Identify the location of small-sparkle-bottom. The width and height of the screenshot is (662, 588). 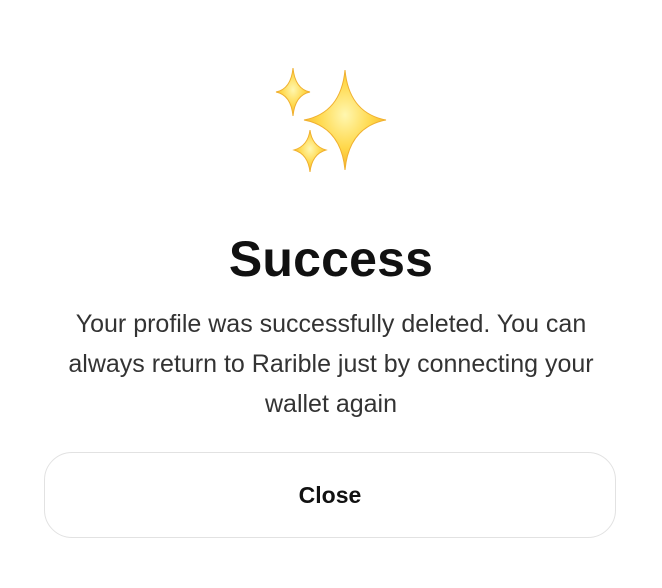
(310, 151).